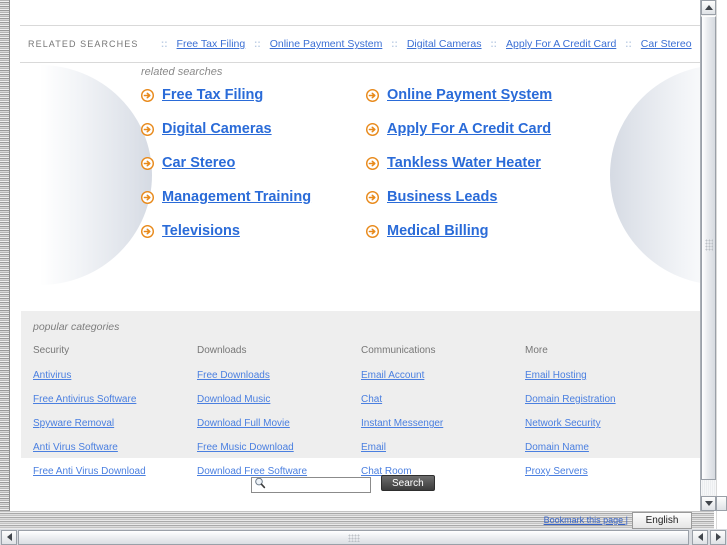  What do you see at coordinates (708, 503) in the screenshot?
I see `scroll-down-button` at bounding box center [708, 503].